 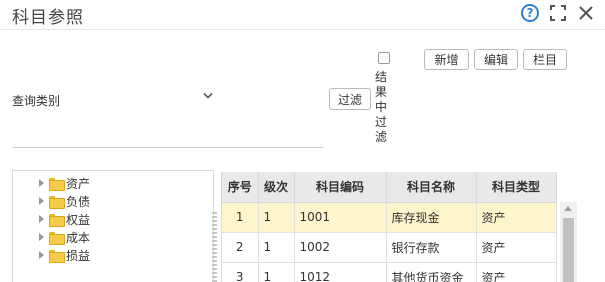 I want to click on tree-item-equity: 权益, so click(x=64, y=219).